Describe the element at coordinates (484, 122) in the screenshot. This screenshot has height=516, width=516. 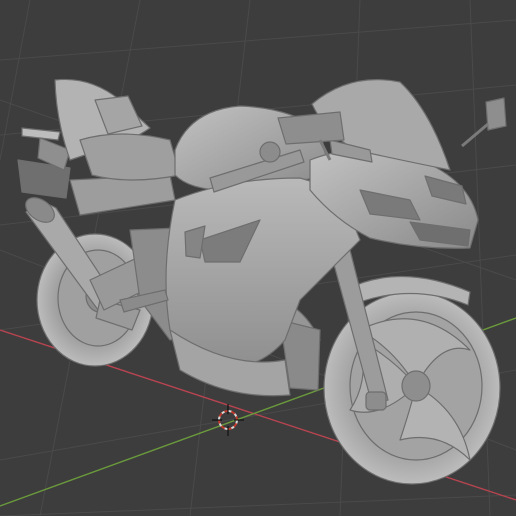
I see `mirror-right` at that location.